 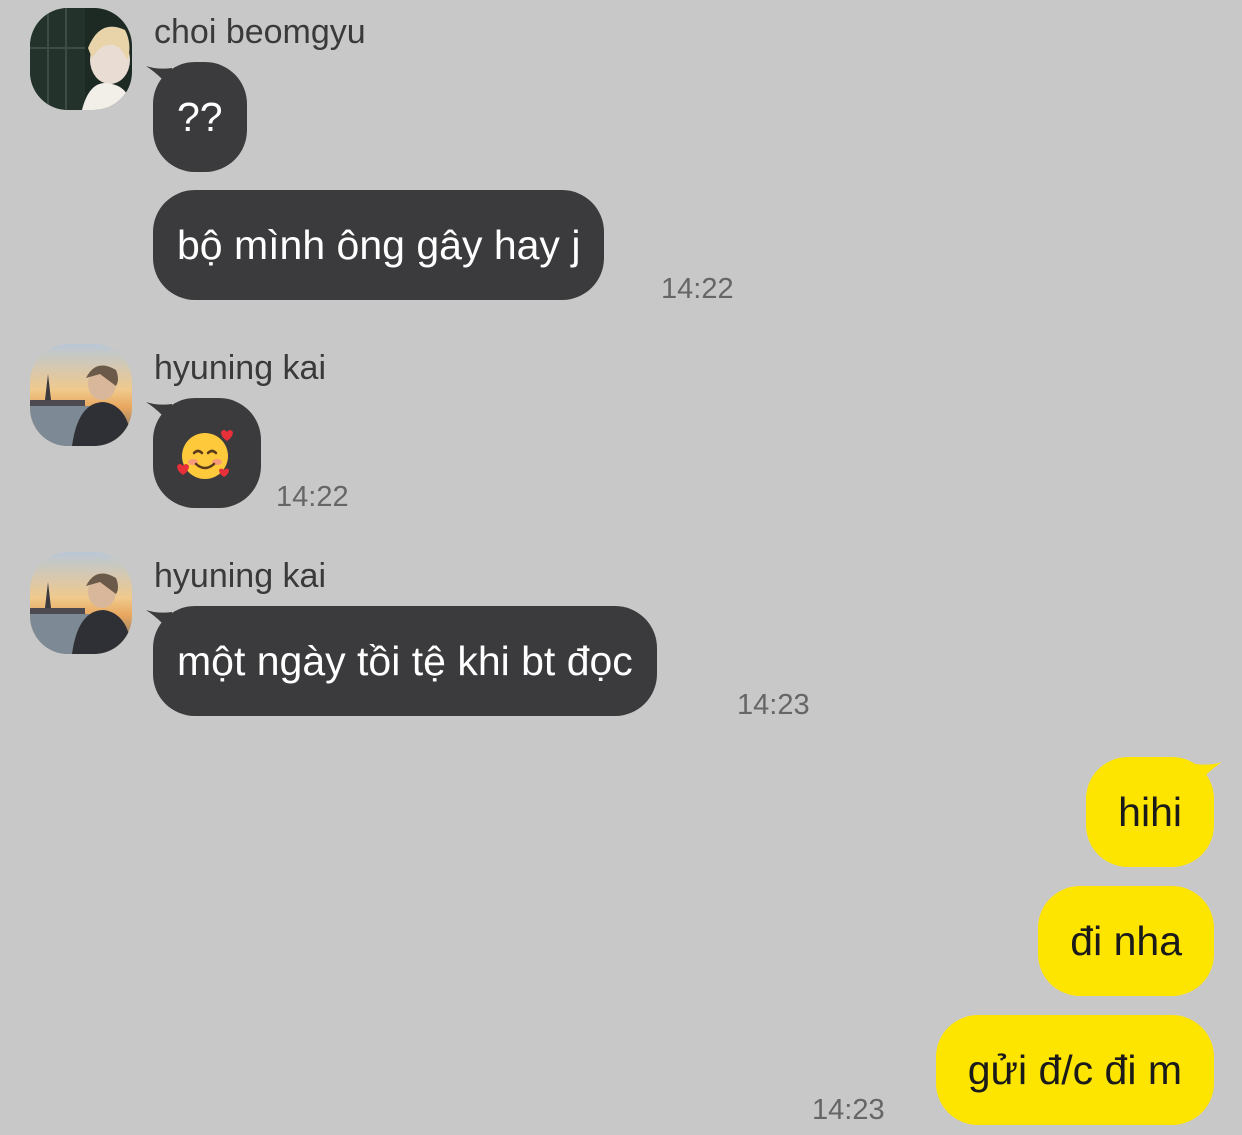 I want to click on avatar-beomgyu-photo, so click(x=81, y=59).